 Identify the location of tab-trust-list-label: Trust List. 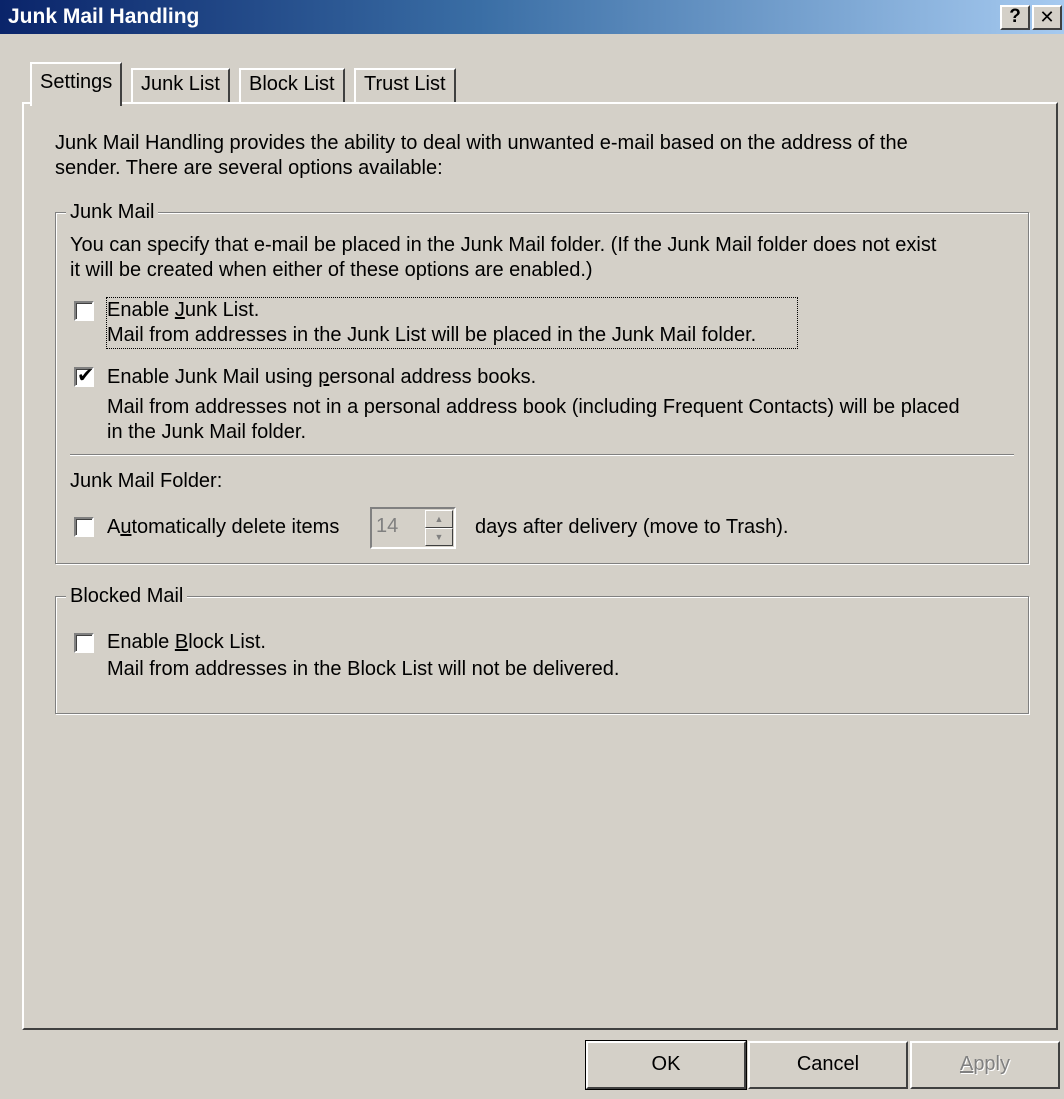
(405, 84).